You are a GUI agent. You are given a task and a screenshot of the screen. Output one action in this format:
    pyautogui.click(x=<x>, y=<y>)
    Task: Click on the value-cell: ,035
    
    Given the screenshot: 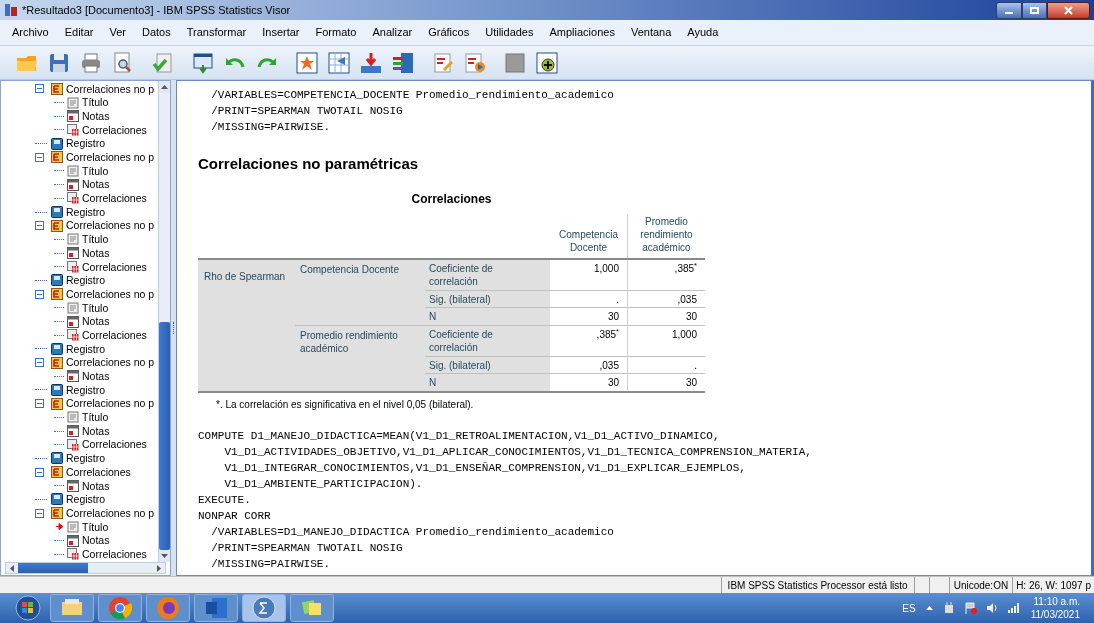 What is the action you would take?
    pyautogui.click(x=687, y=299)
    